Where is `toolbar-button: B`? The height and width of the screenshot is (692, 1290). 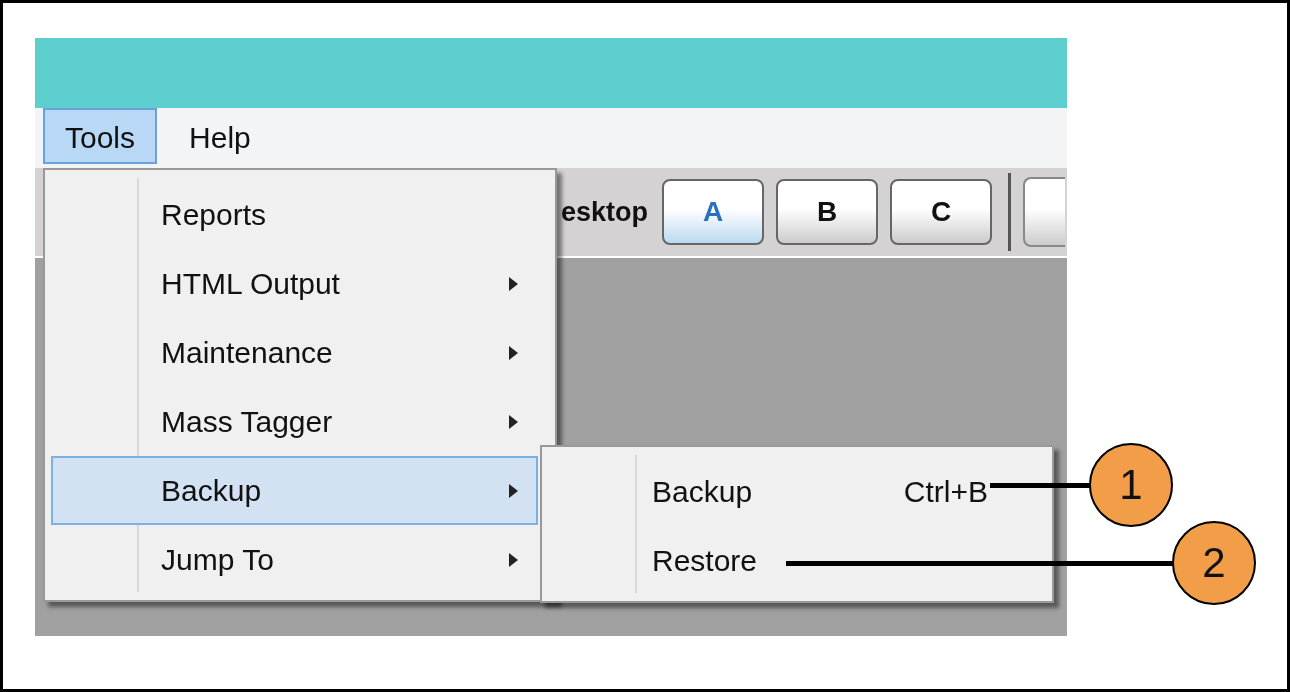
toolbar-button: B is located at coordinates (827, 212).